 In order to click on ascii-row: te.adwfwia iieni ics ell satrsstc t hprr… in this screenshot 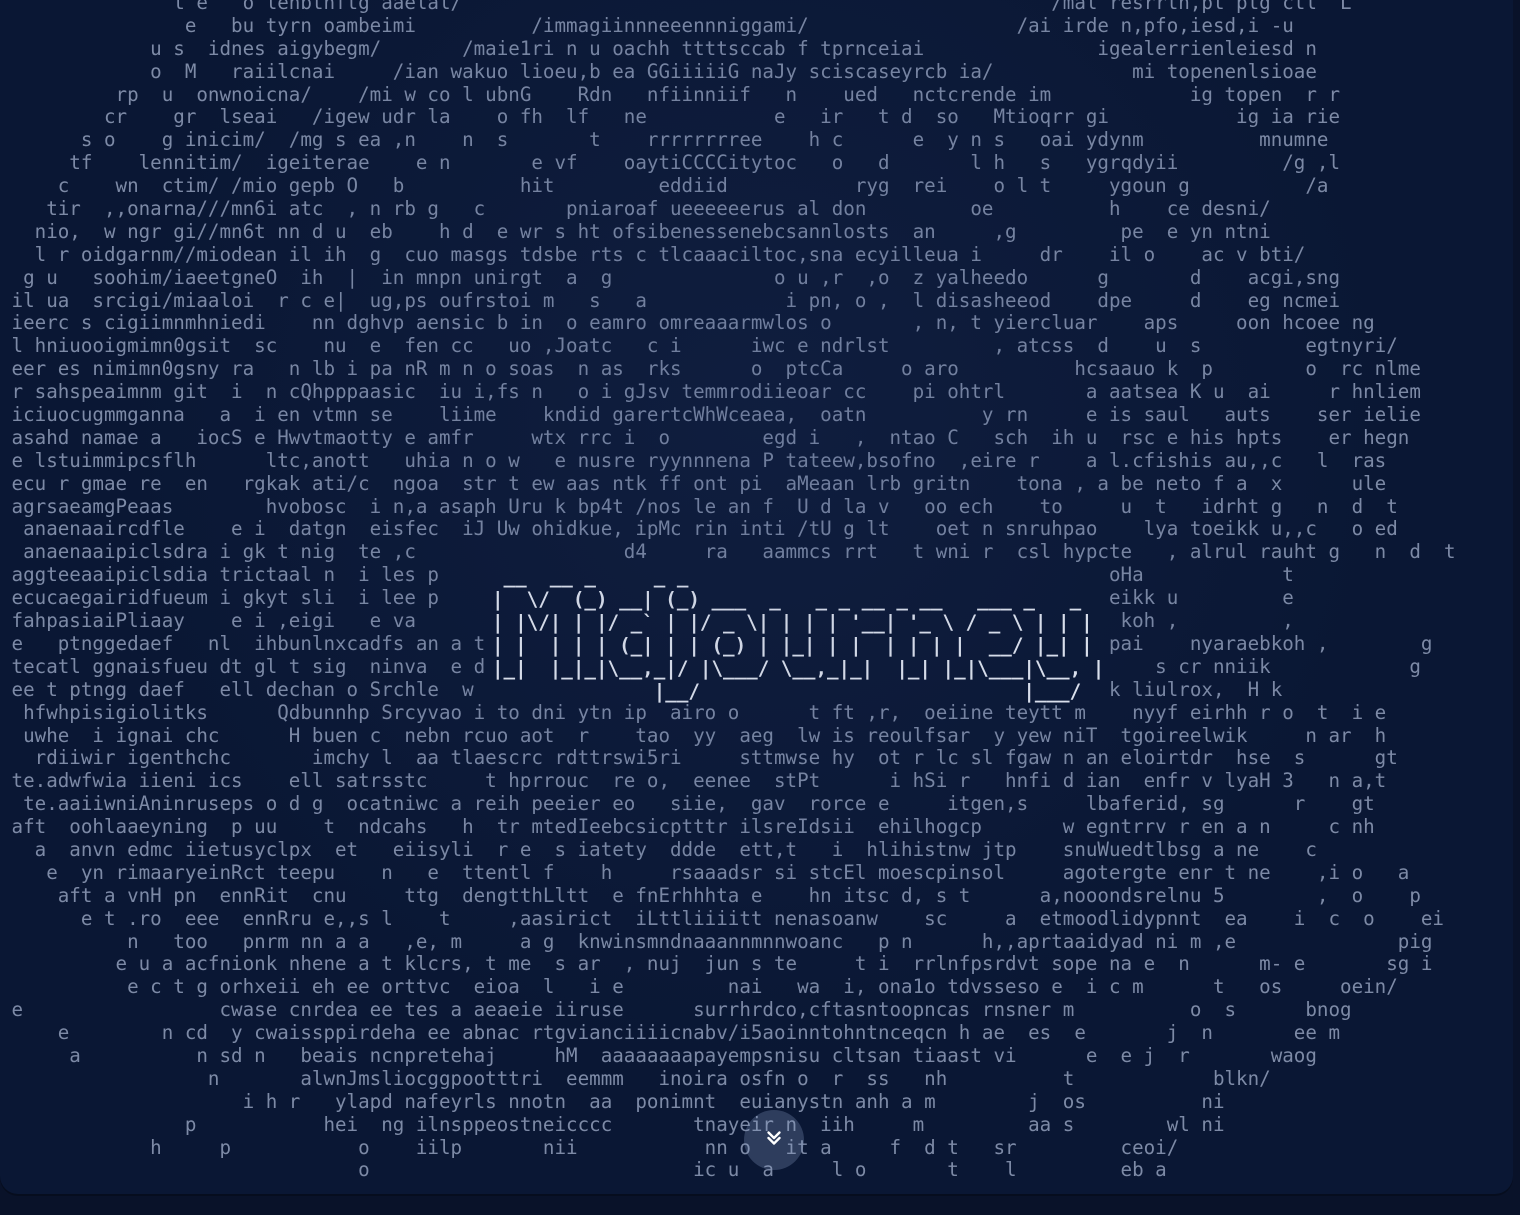, I will do `click(693, 781)`.